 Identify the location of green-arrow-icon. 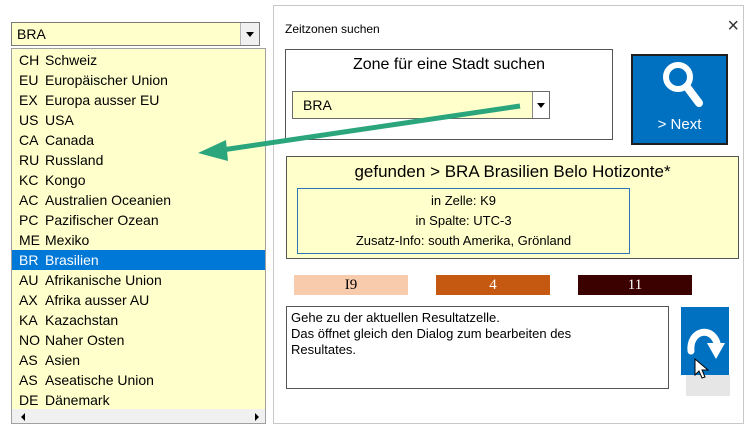
(359, 132).